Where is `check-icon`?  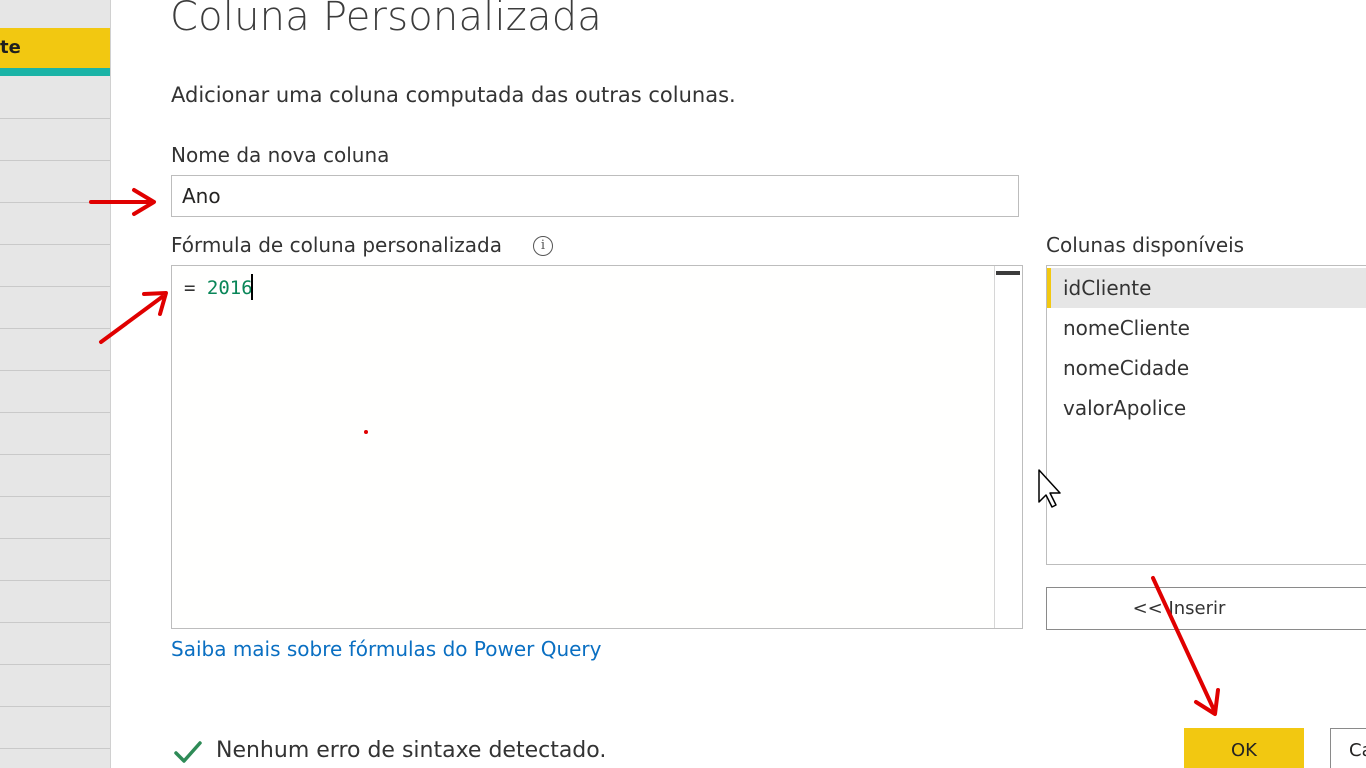 check-icon is located at coordinates (188, 752).